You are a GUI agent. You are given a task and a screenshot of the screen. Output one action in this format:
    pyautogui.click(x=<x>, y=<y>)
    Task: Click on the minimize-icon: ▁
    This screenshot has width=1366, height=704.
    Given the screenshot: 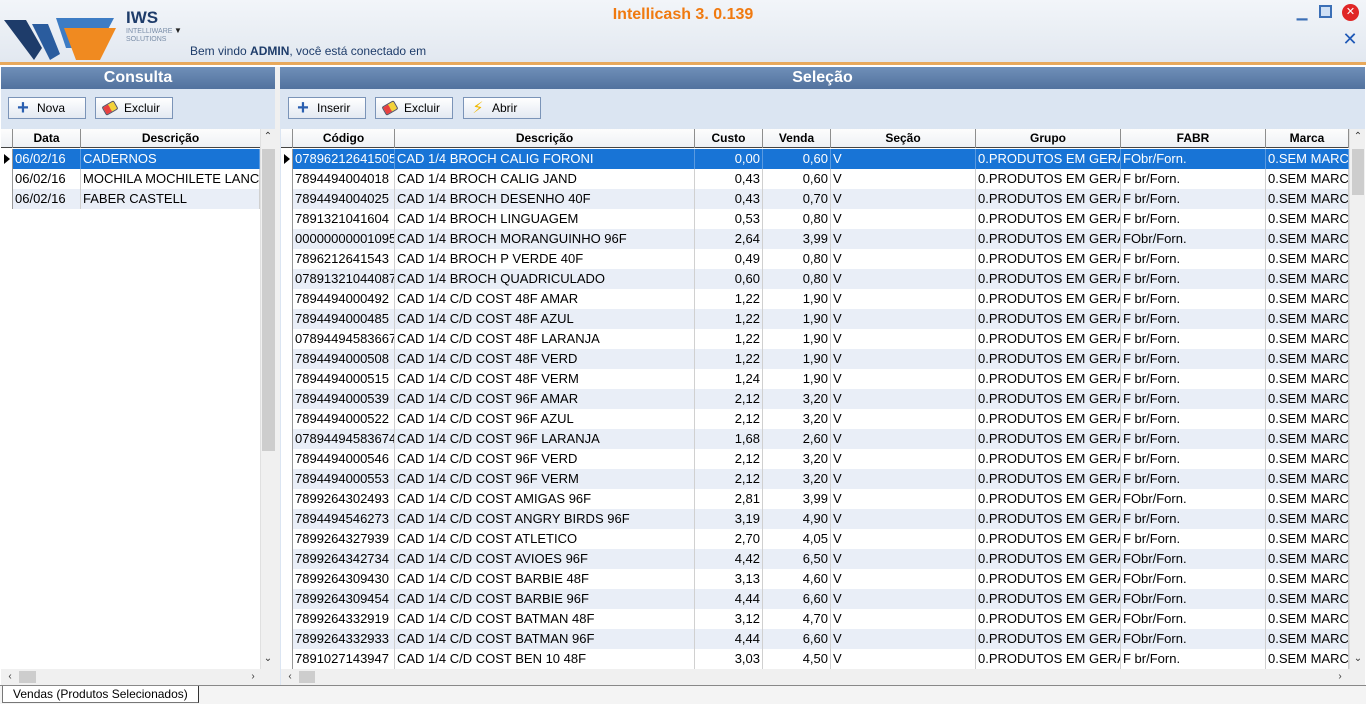 What is the action you would take?
    pyautogui.click(x=1302, y=12)
    